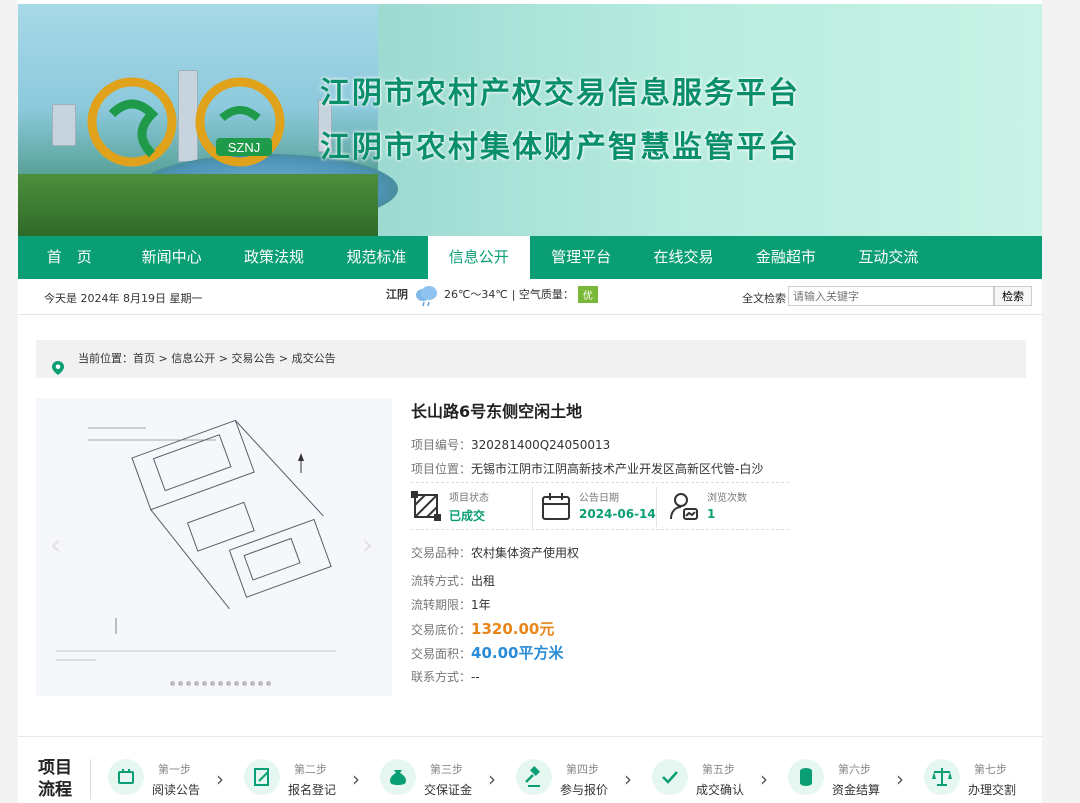 The height and width of the screenshot is (803, 1080). Describe the element at coordinates (478, 257) in the screenshot. I see `nav-item-info: 信息公开` at that location.